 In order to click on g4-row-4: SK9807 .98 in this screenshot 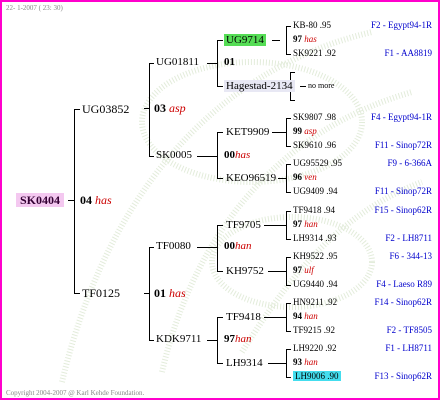, I will do `click(314, 117)`.